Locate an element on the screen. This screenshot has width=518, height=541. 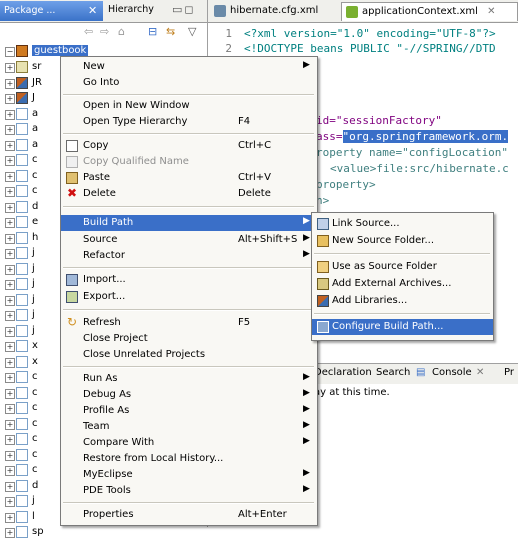
menu-item-team: Team ▶ is located at coordinates (189, 427).